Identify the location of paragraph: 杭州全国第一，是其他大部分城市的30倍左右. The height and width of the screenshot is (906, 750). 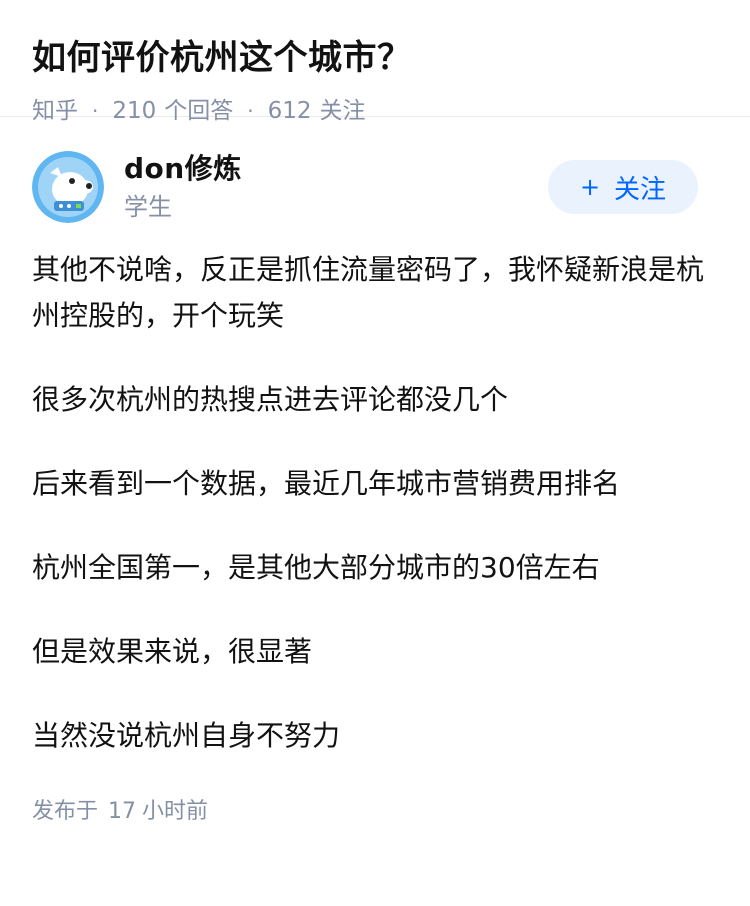
(316, 567).